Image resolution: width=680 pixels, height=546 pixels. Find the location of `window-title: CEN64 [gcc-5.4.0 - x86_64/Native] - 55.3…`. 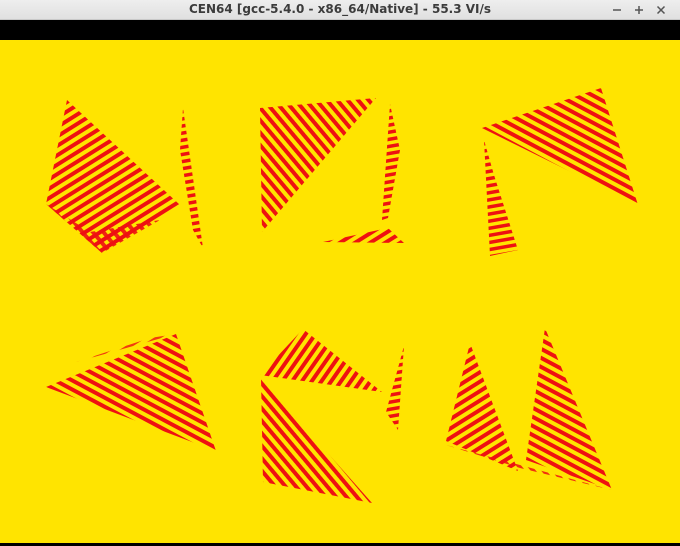

window-title: CEN64 [gcc-5.4.0 - x86_64/Native] - 55.3… is located at coordinates (340, 9).